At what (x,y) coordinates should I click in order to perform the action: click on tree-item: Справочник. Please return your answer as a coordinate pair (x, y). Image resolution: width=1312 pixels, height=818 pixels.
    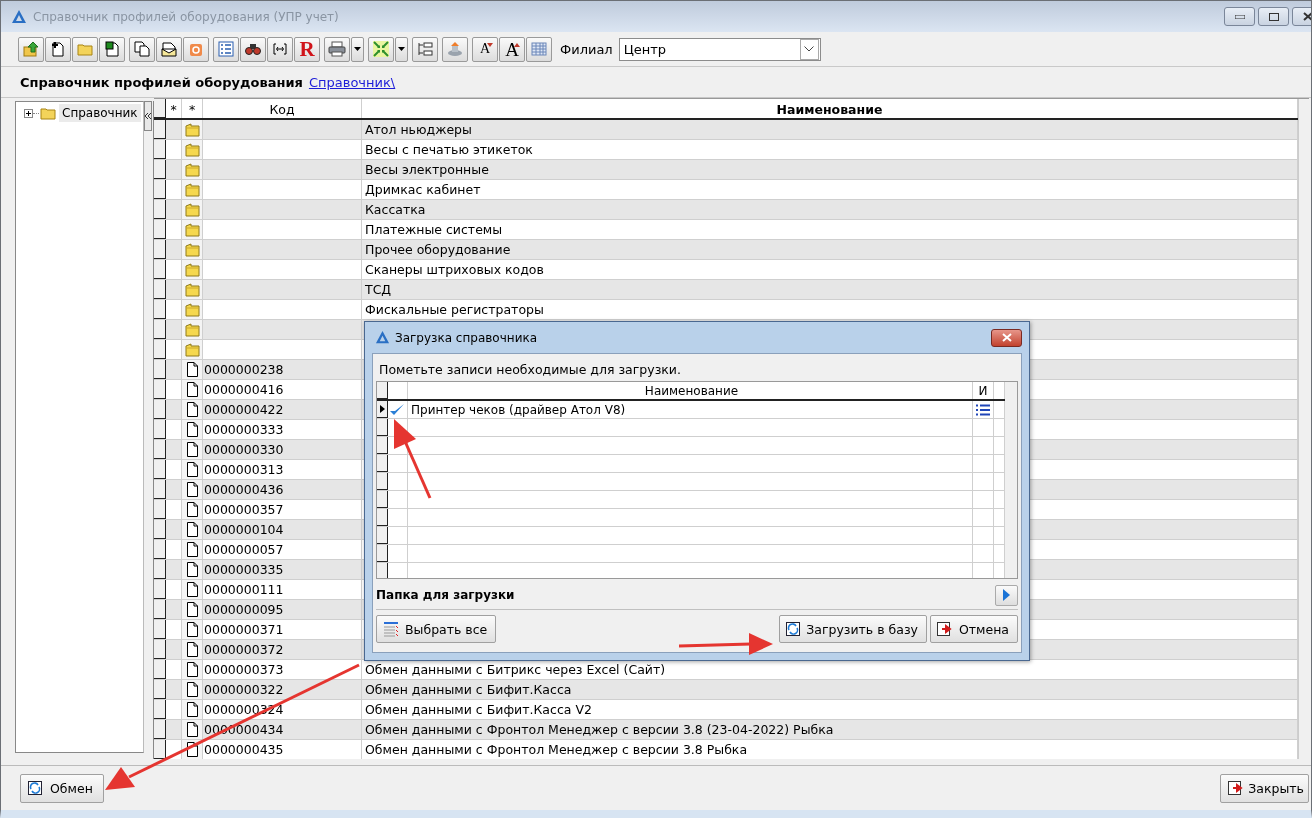
    Looking at the image, I should click on (100, 113).